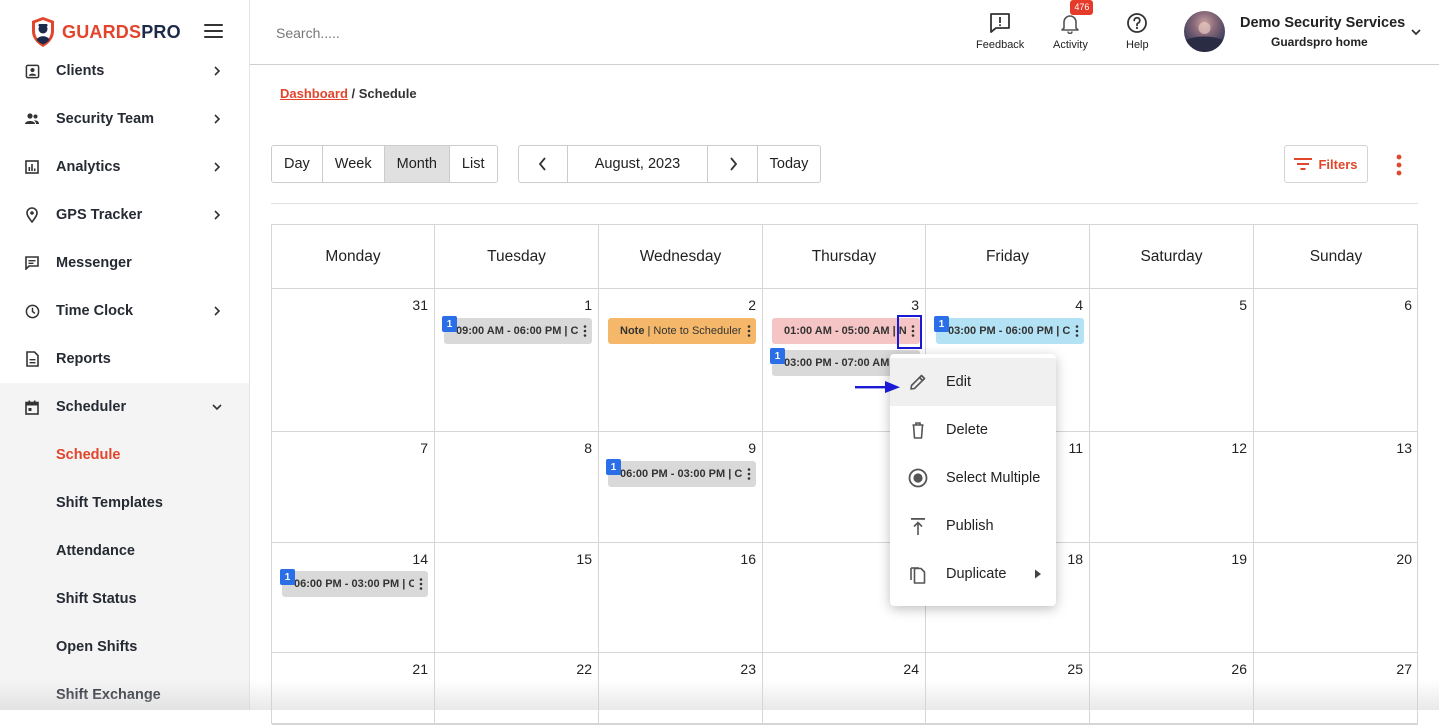  I want to click on menu-item-publish: Publish, so click(973, 526).